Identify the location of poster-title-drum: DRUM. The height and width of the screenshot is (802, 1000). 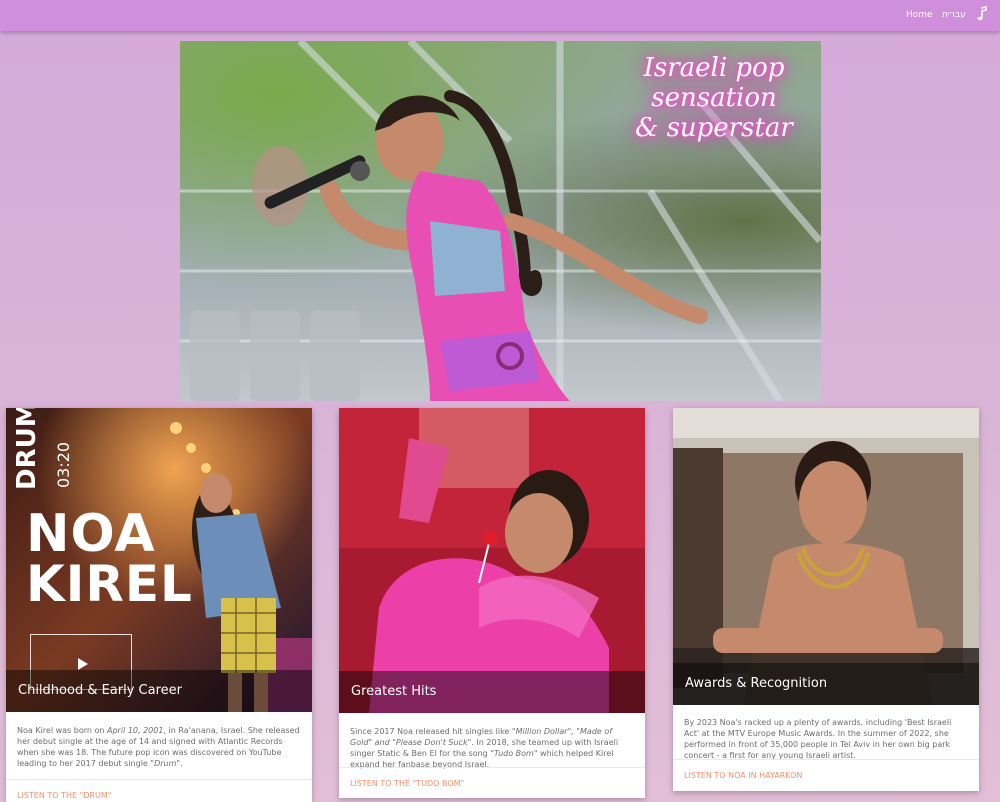
(27, 449).